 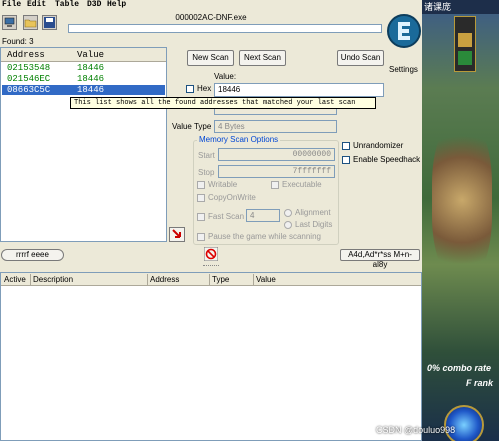 I want to click on fast-scan-input: 4, so click(x=263, y=215).